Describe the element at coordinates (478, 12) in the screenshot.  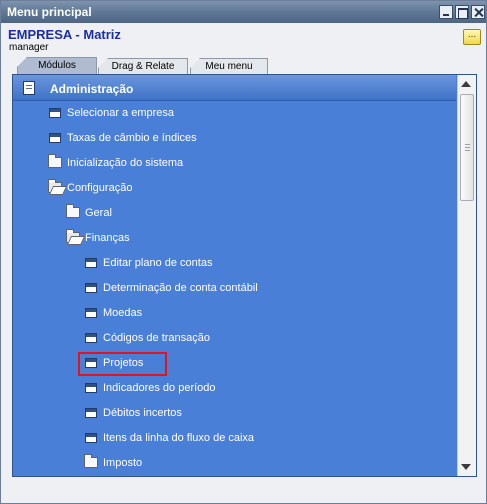
I see `close-icon` at that location.